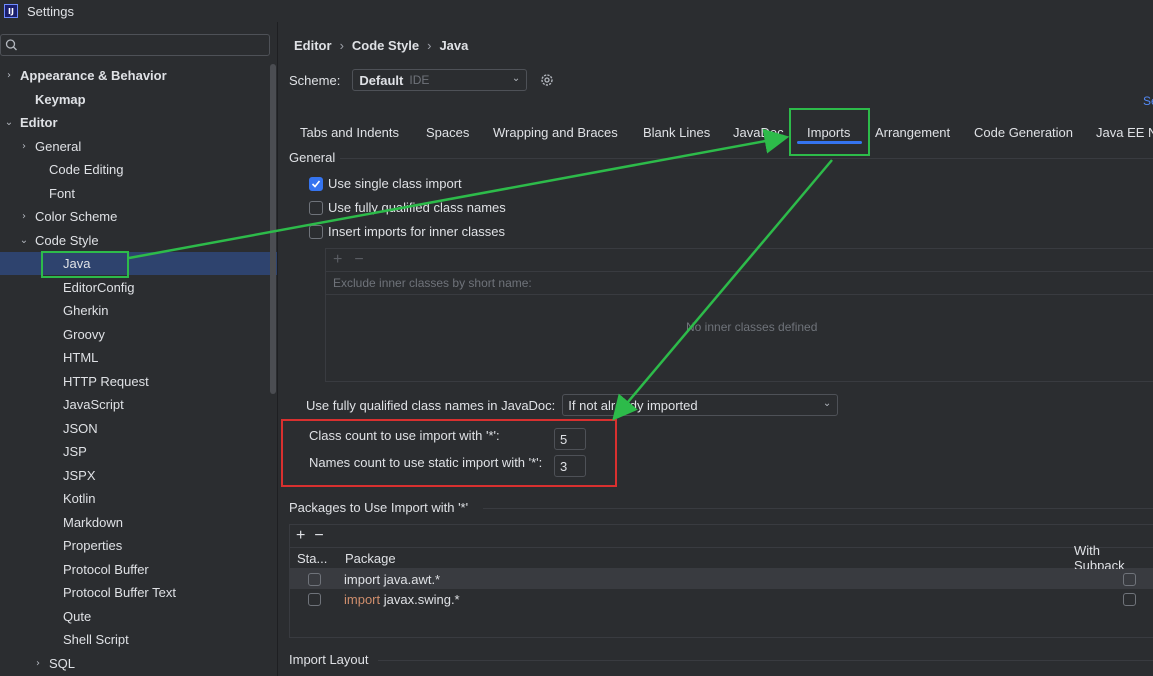  What do you see at coordinates (412, 579) in the screenshot?
I see `package-name: java.awt.*` at bounding box center [412, 579].